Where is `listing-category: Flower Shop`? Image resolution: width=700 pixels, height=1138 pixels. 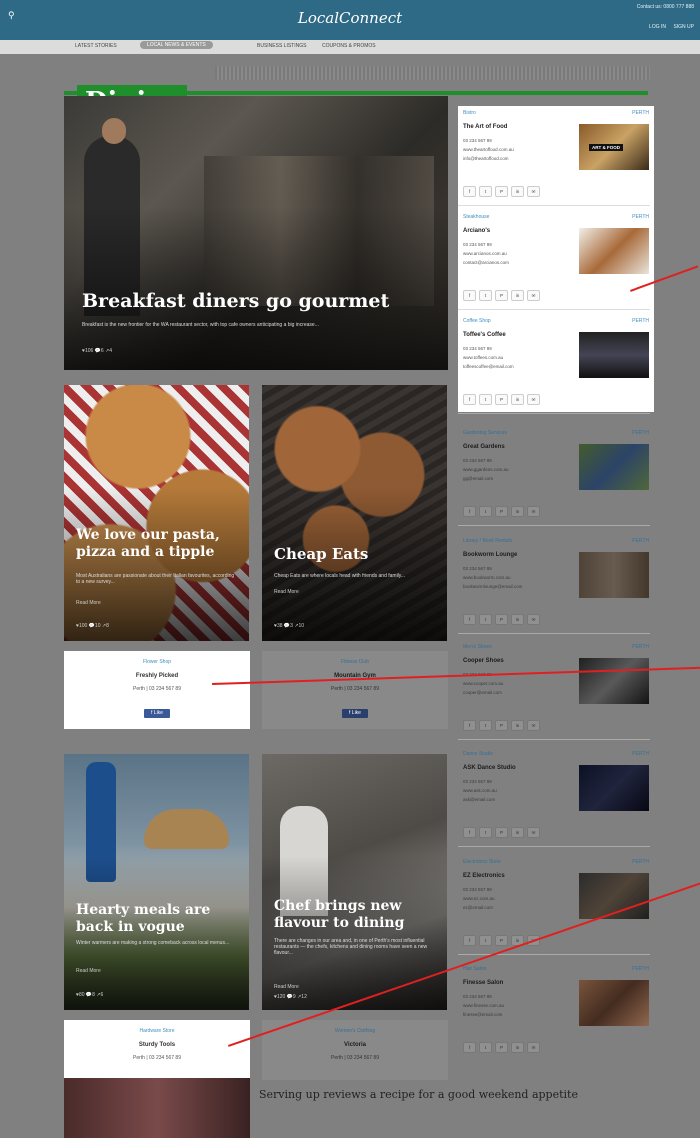 listing-category: Flower Shop is located at coordinates (157, 662).